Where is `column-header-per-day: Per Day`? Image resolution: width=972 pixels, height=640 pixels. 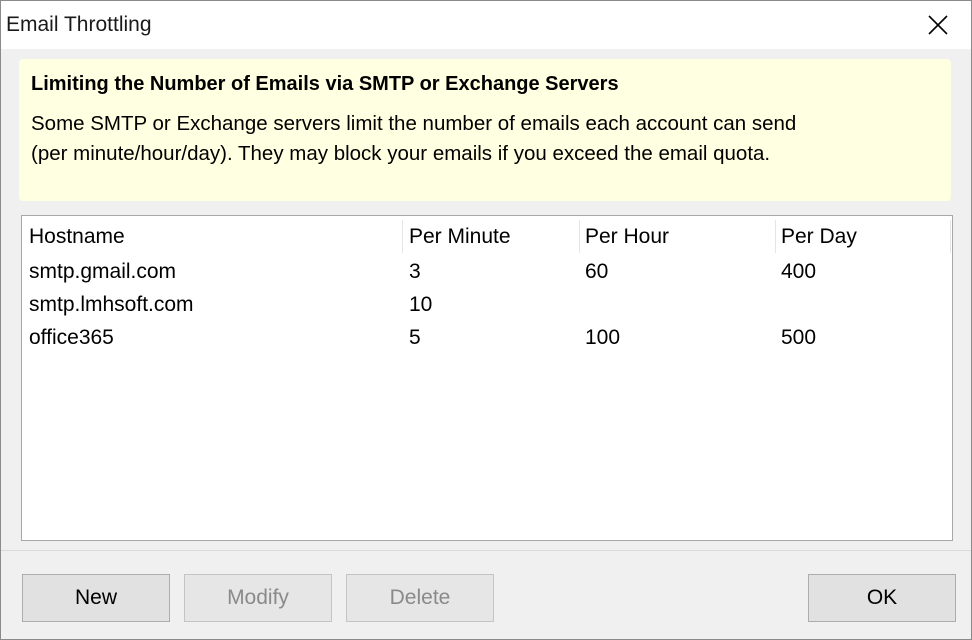
column-header-per-day: Per Day is located at coordinates (819, 236).